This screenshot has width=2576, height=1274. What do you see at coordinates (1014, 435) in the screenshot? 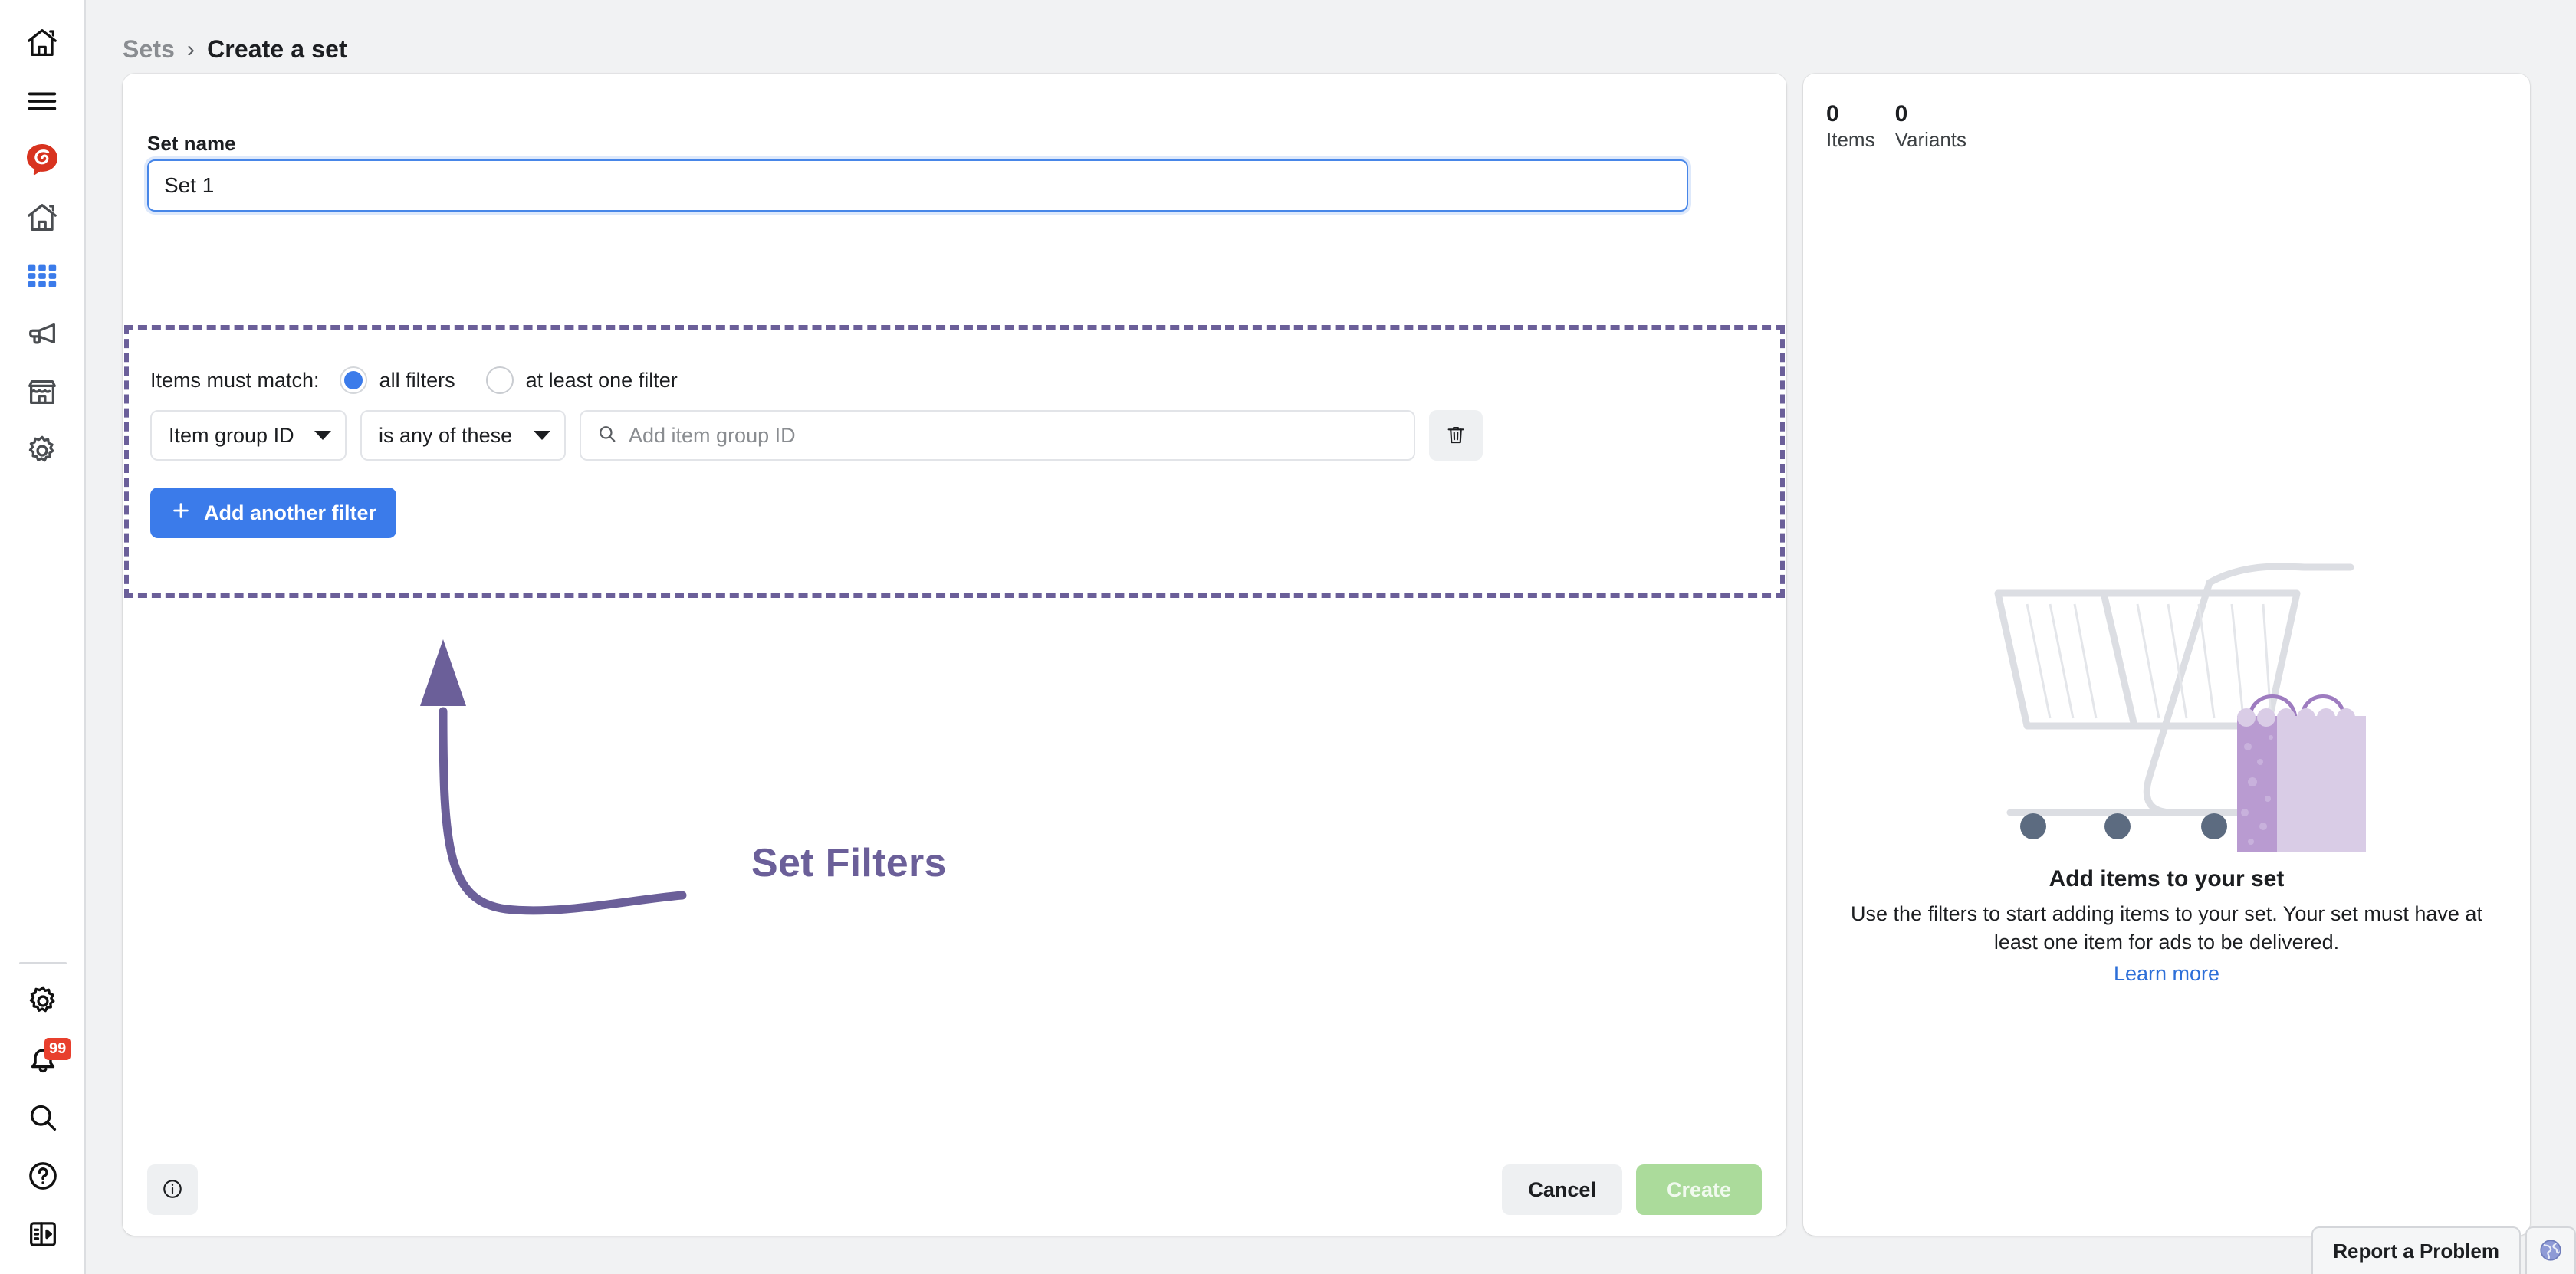
I see `filter-value-input` at bounding box center [1014, 435].